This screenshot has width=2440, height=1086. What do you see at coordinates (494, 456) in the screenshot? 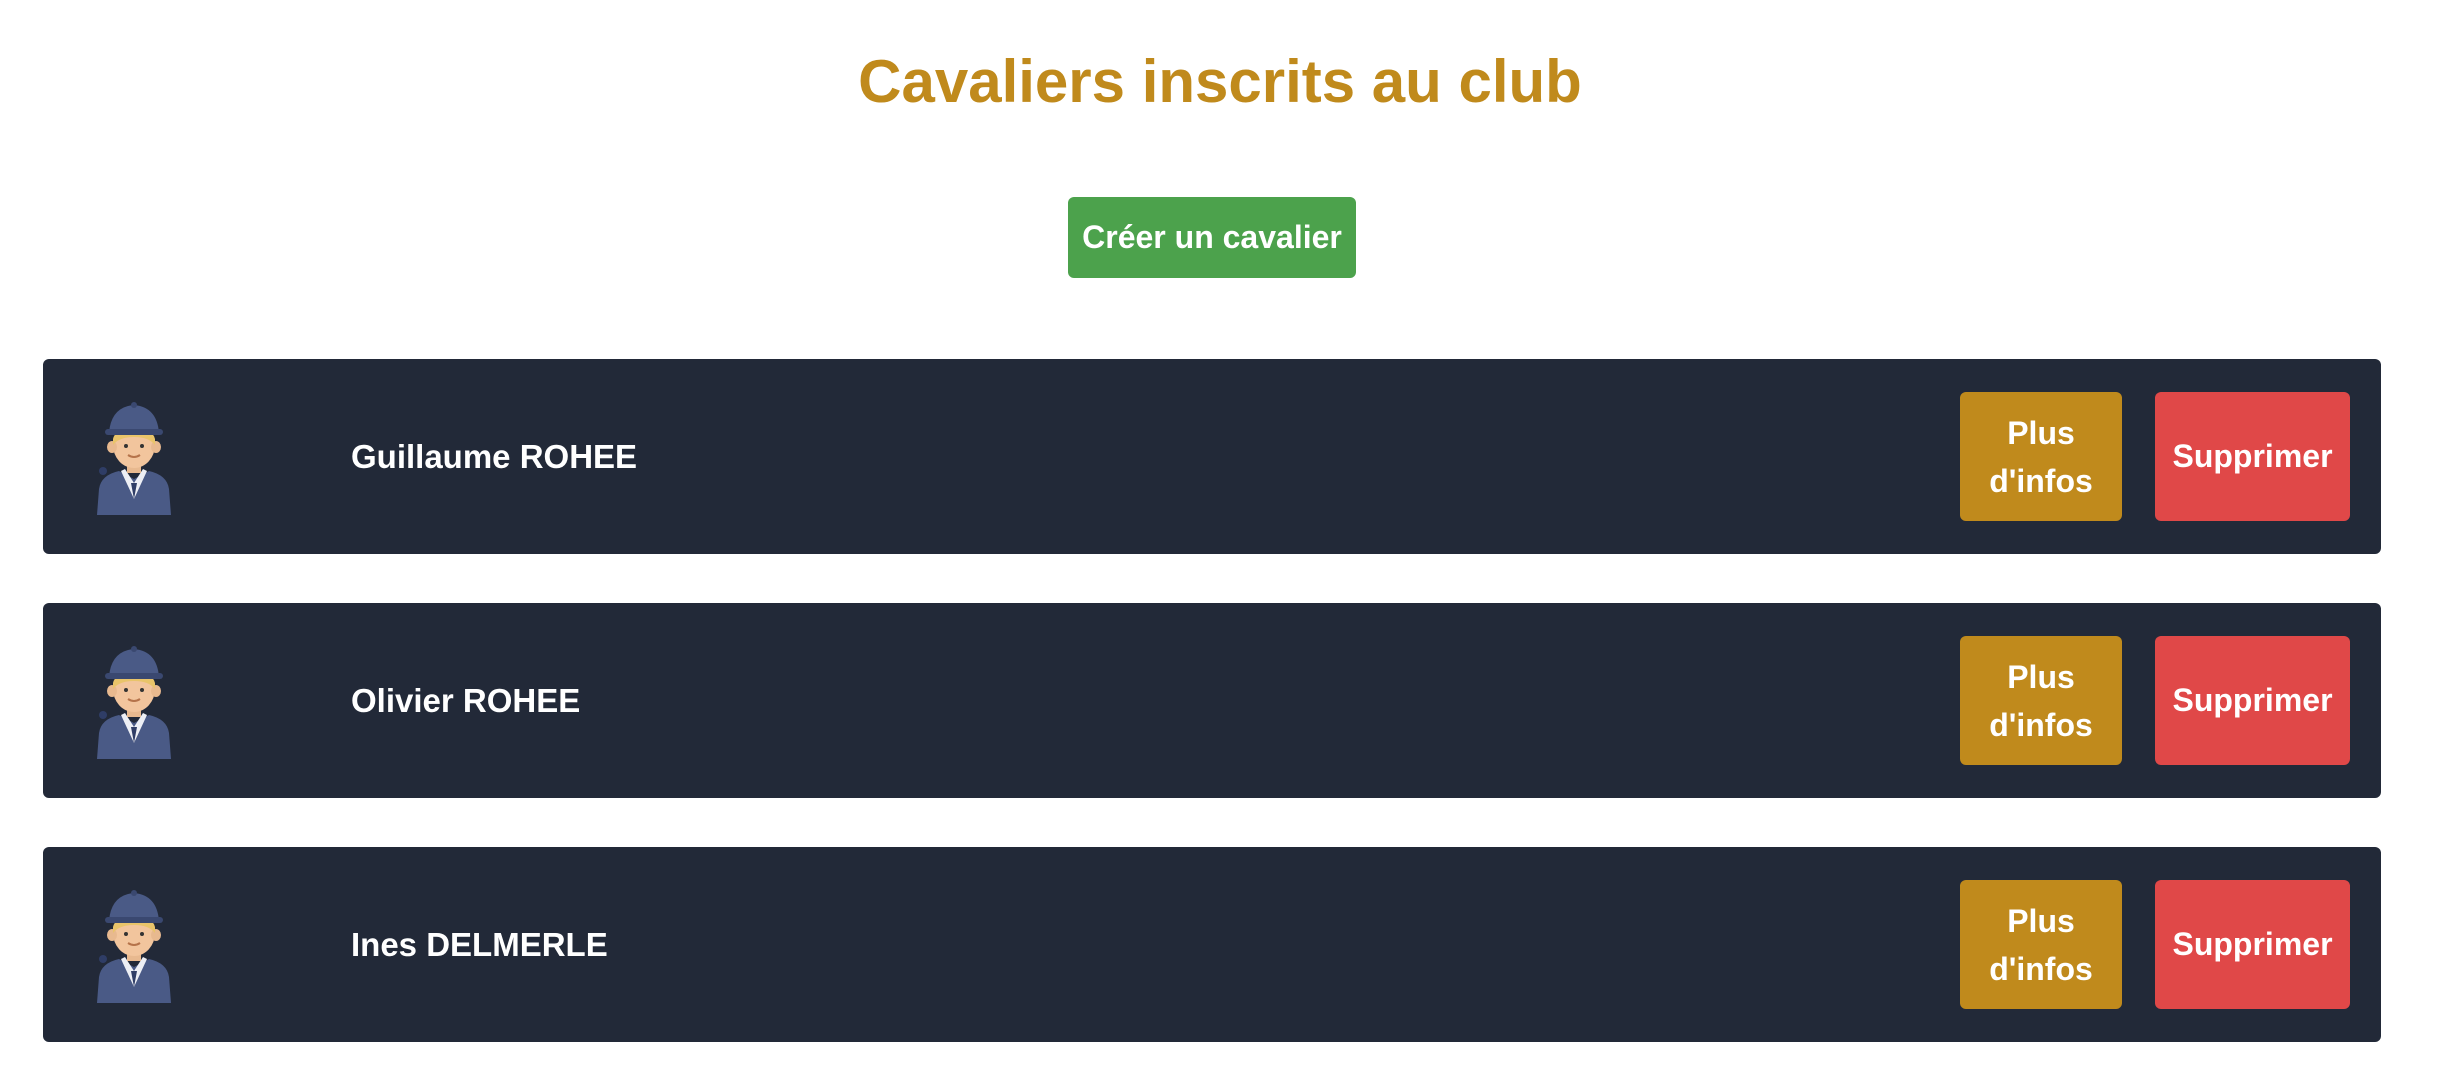
I see `rider-name: Guillaume ROHEE` at bounding box center [494, 456].